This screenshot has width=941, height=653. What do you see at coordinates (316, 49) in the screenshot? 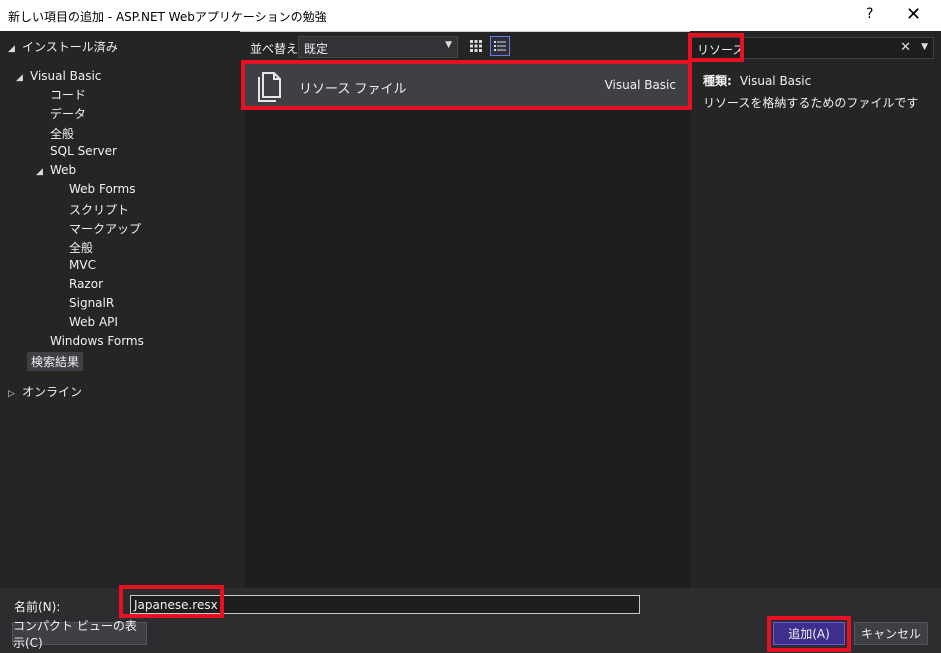
I see `sort-value: 既定` at bounding box center [316, 49].